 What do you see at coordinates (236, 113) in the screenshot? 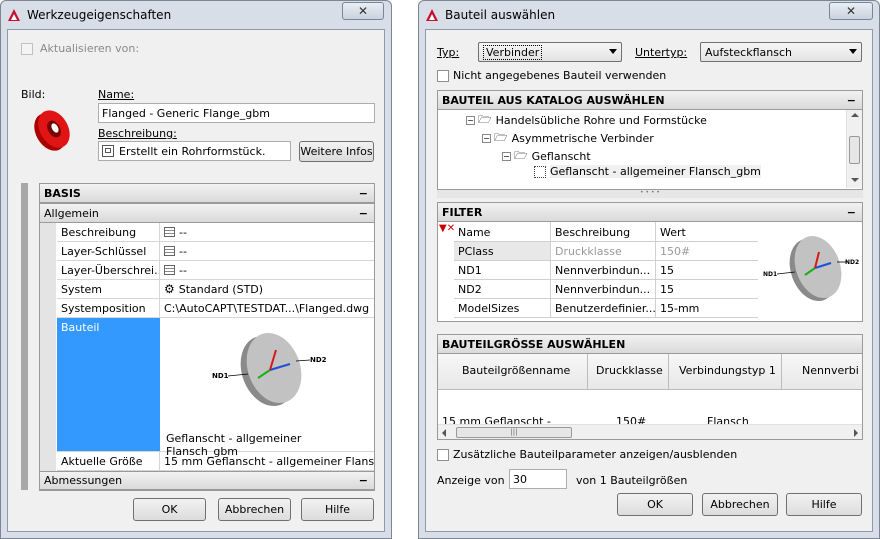
I see `name-field: Flanged - Generic Flange_gbm` at bounding box center [236, 113].